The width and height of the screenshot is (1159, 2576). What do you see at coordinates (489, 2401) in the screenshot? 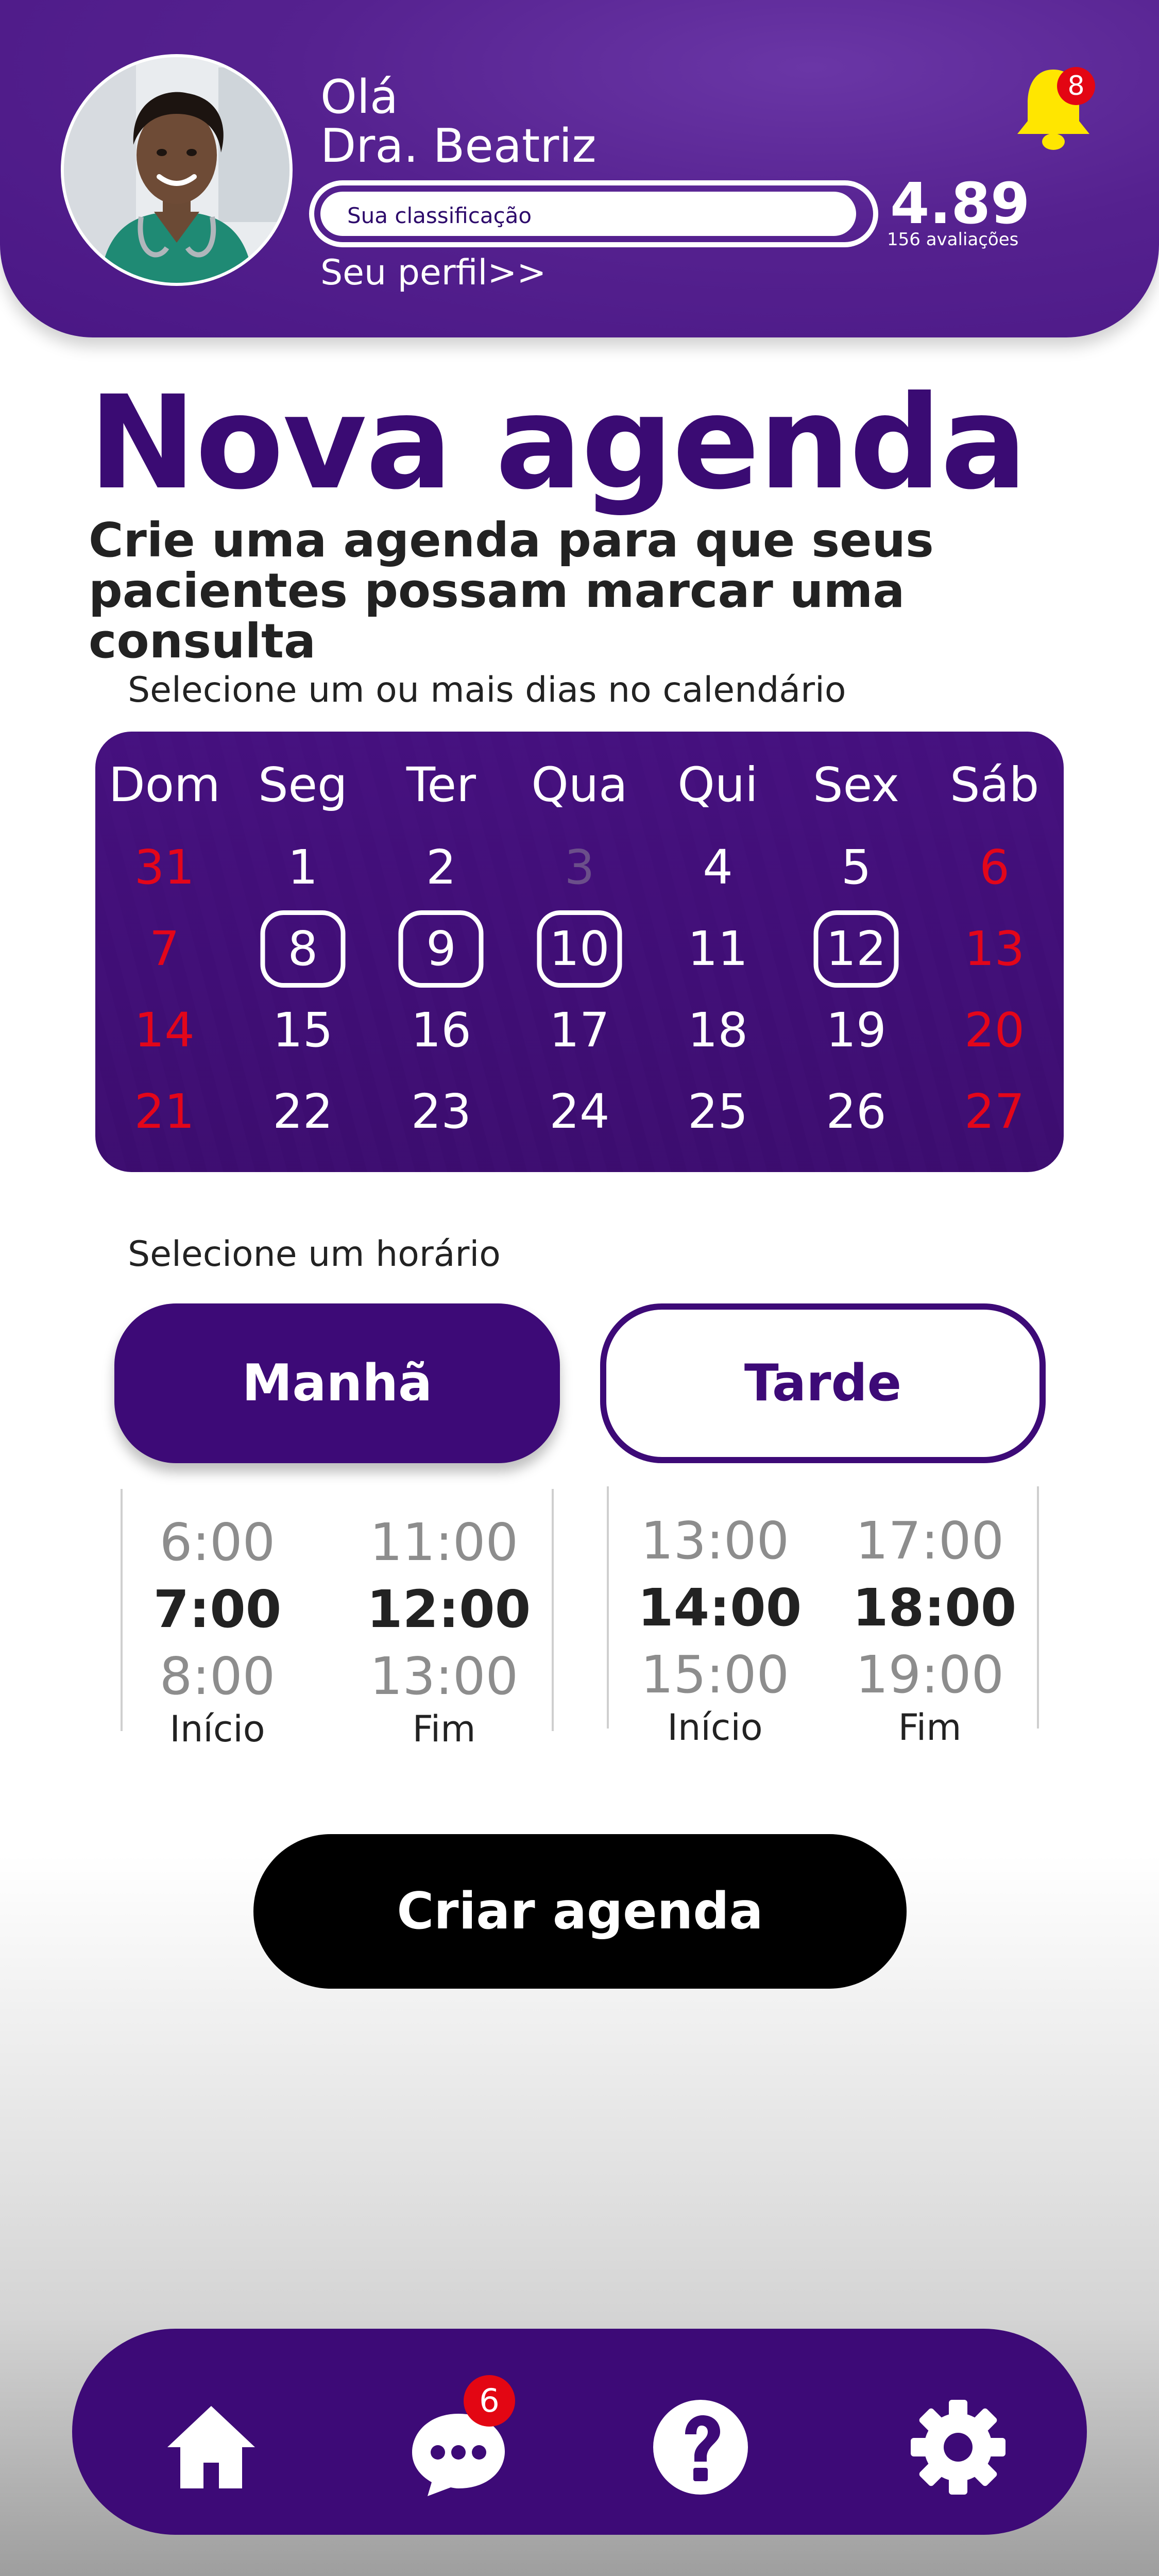
I see `chat-badge: 6` at bounding box center [489, 2401].